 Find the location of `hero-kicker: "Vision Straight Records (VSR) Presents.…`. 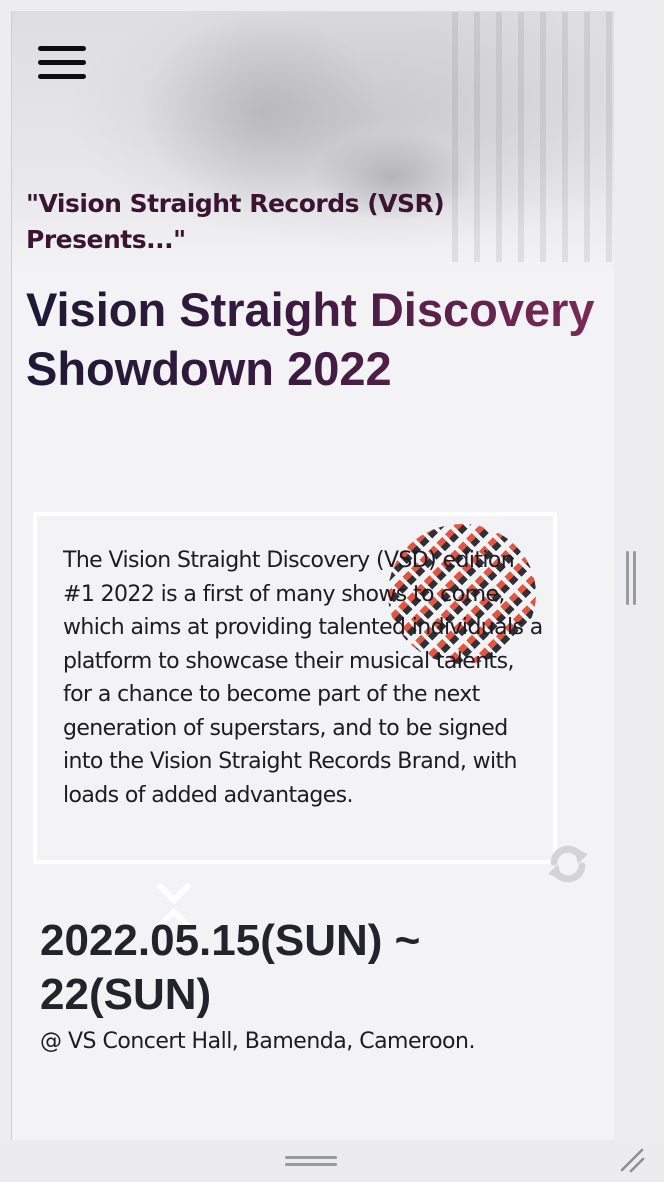

hero-kicker: "Vision Straight Records (VSR) Presents.… is located at coordinates (235, 221).